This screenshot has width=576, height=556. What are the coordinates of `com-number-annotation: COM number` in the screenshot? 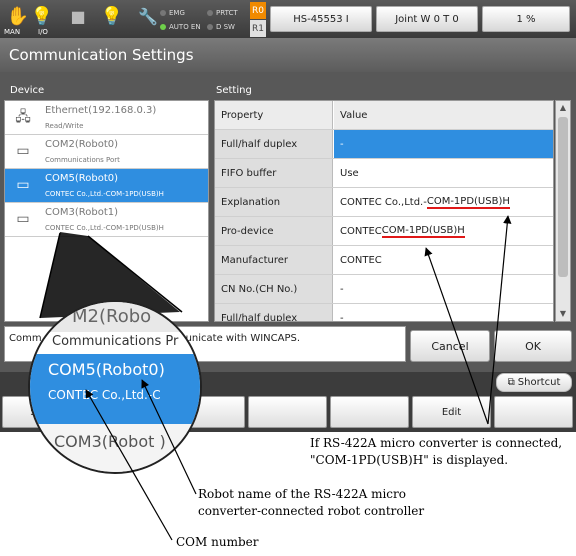 It's located at (217, 542).